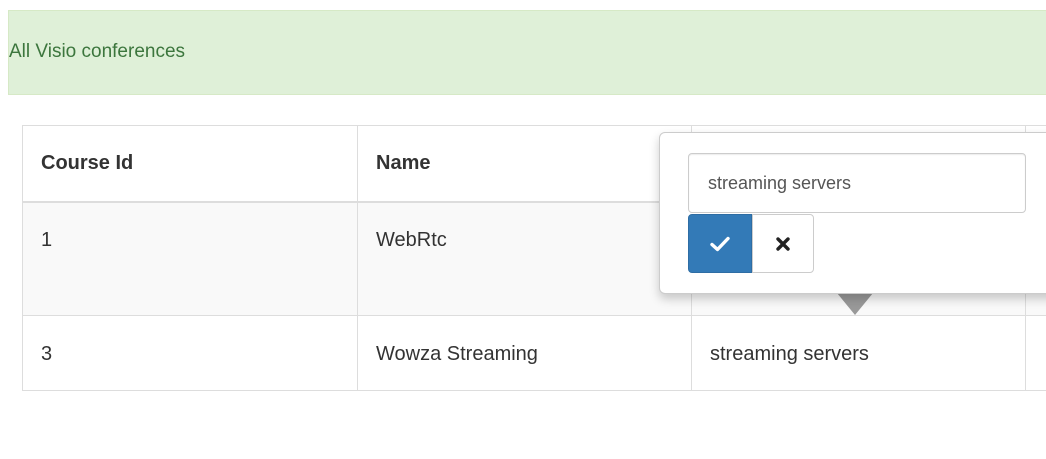  Describe the element at coordinates (858, 353) in the screenshot. I see `cell-description-editable: streaming servers` at that location.